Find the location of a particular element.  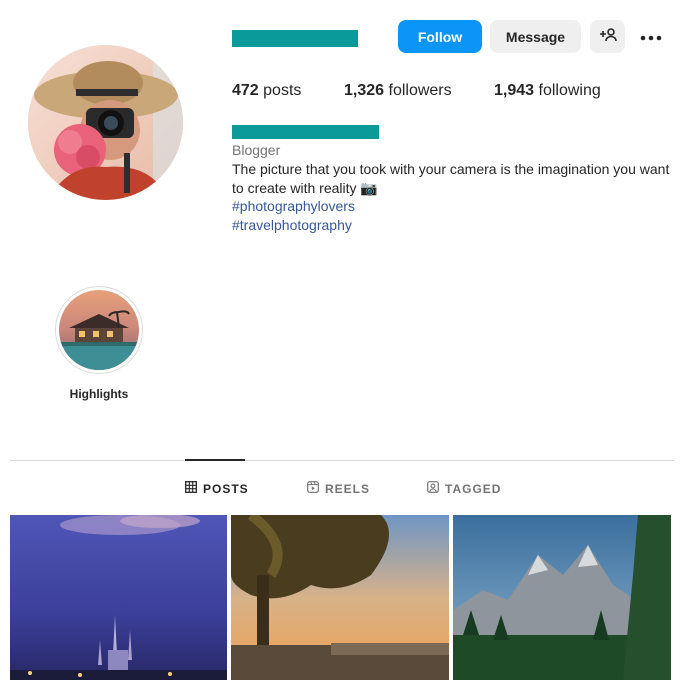

following-stat: 1,943 following is located at coordinates (547, 91).